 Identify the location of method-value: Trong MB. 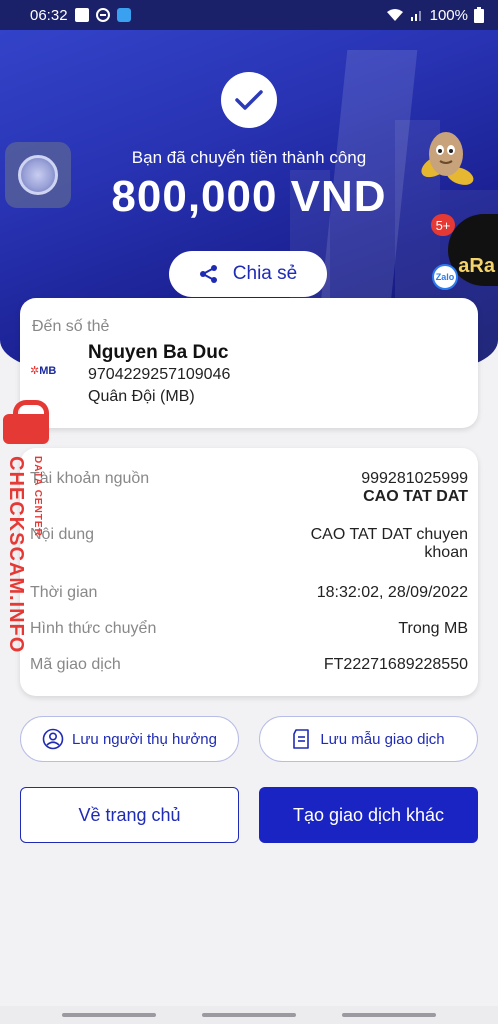
(433, 628).